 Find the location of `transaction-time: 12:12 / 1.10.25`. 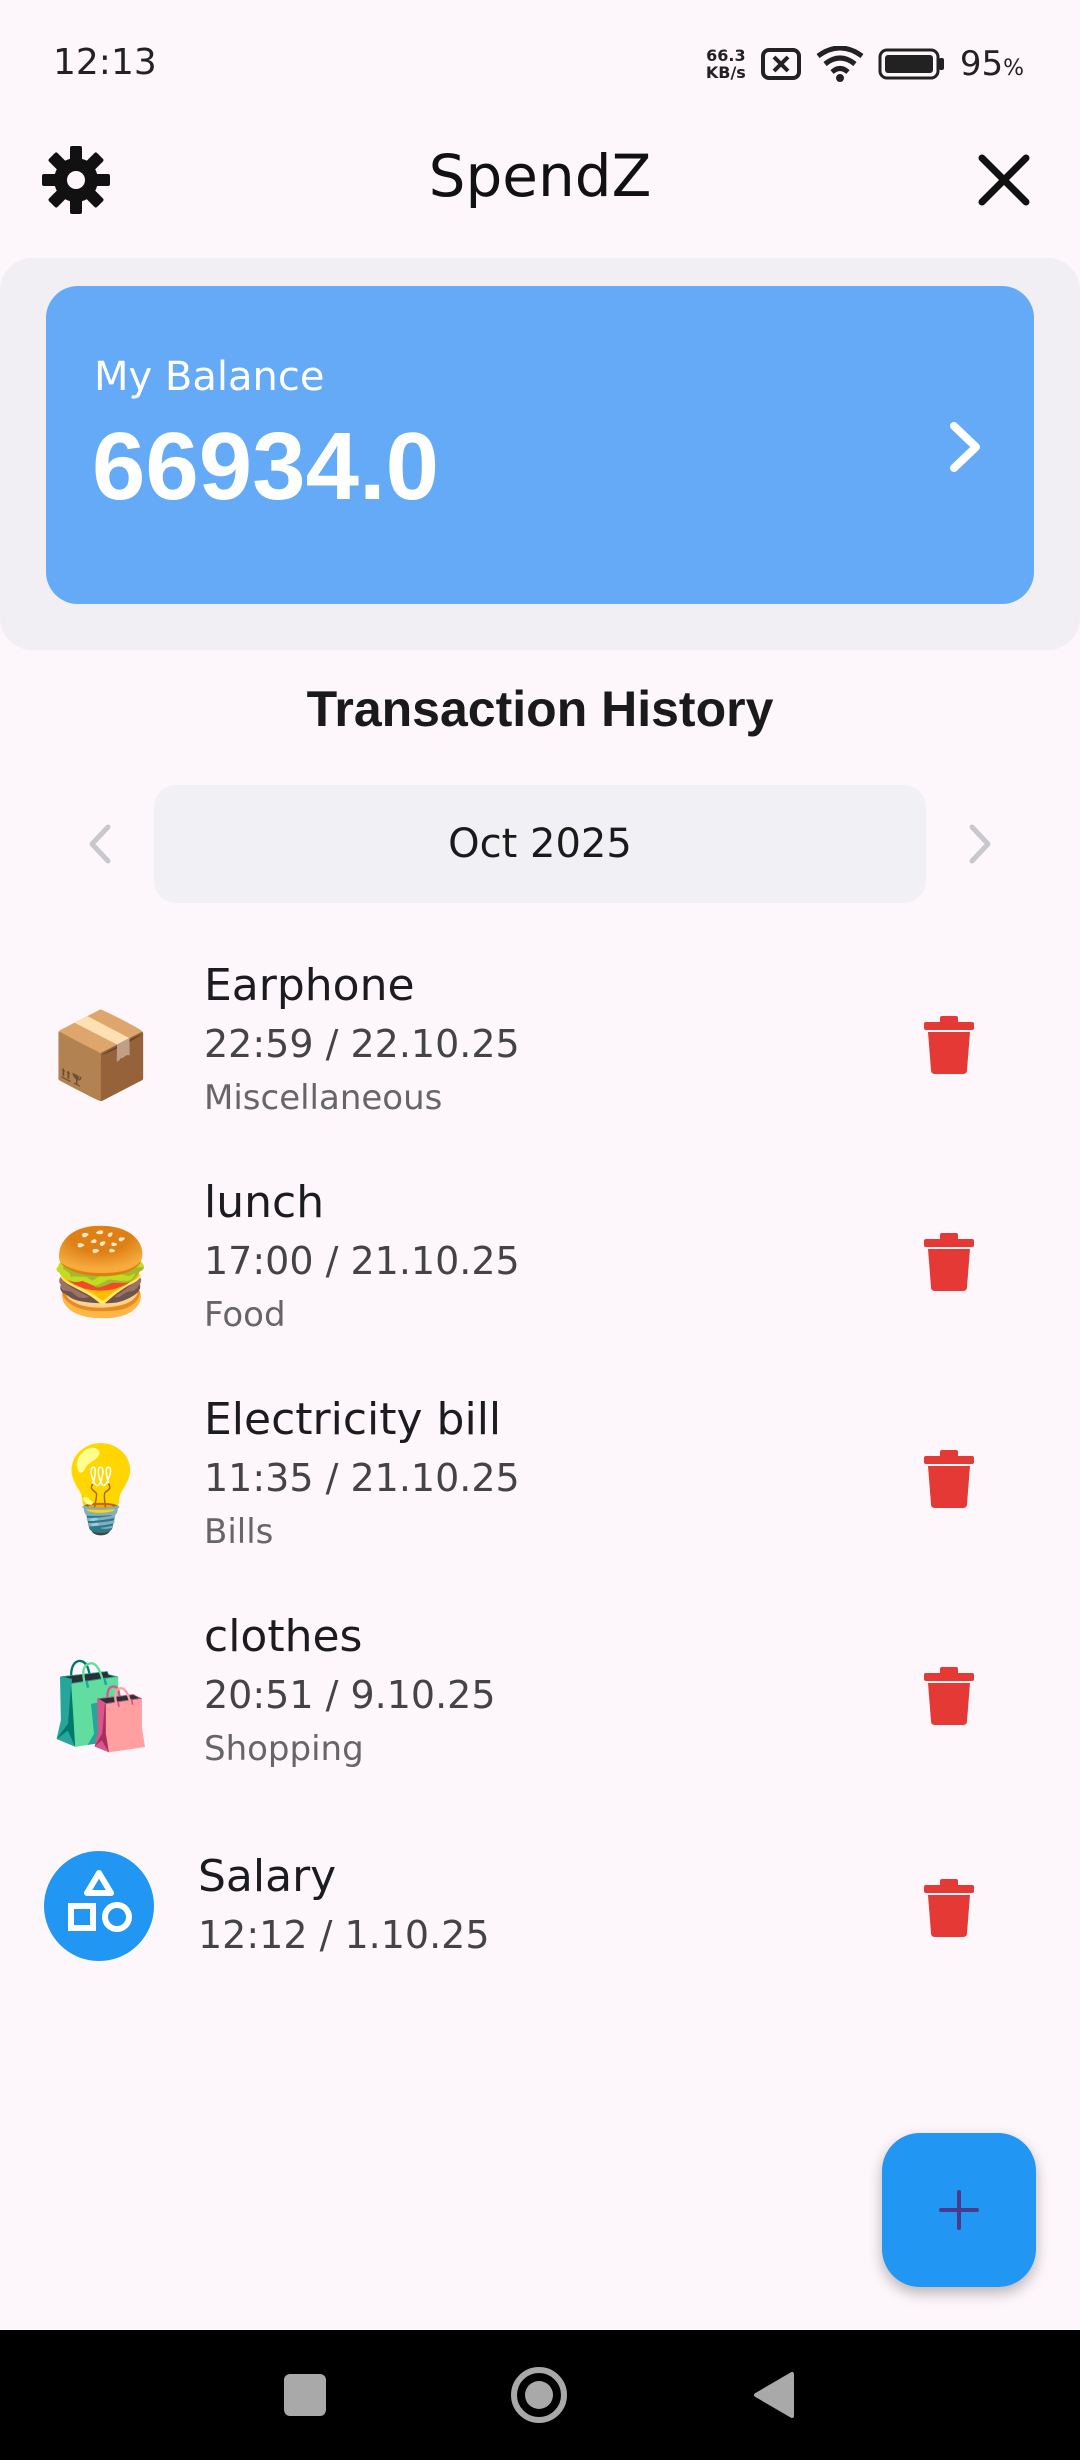

transaction-time: 12:12 / 1.10.25 is located at coordinates (344, 1935).